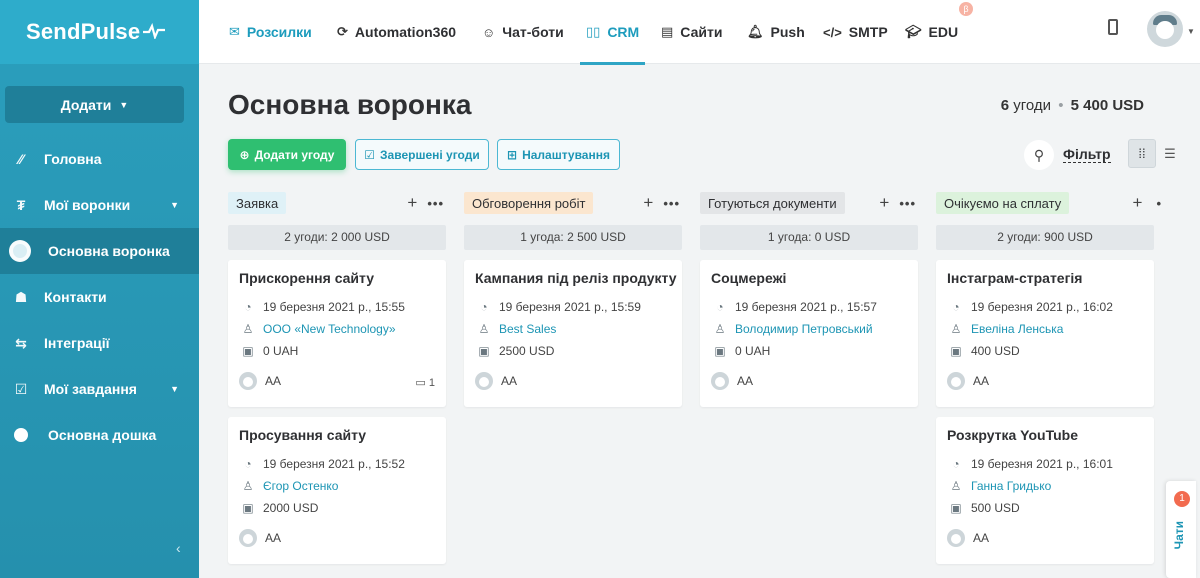  I want to click on deal-amount: 500 USD, so click(995, 508).